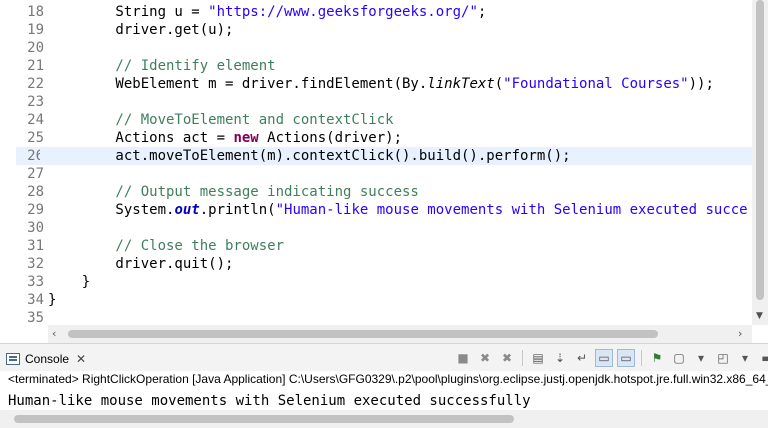 This screenshot has width=768, height=428. I want to click on console-toolbar: ■✖✖▤⇣↵▭▭⚑▢▾◰▾▬▣, so click(611, 358).